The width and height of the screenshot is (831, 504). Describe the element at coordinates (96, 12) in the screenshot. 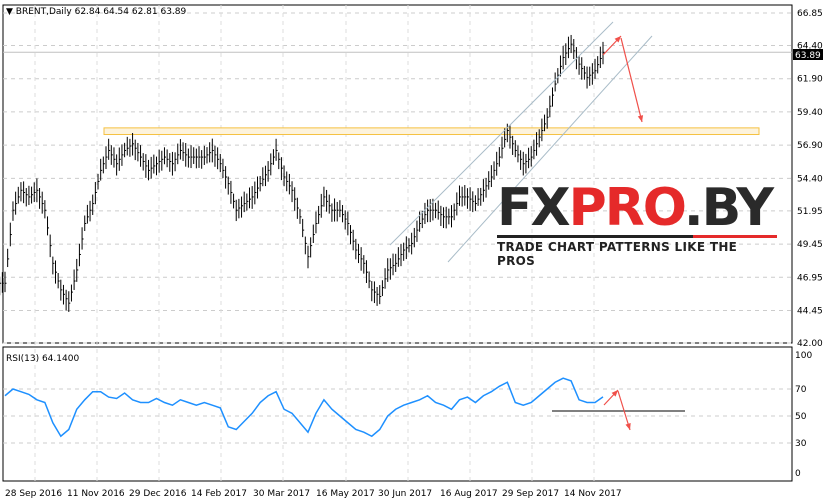

I see `chart-header: ▼ BRENT,Daily 62.84 64.54 62.81 63.89` at that location.